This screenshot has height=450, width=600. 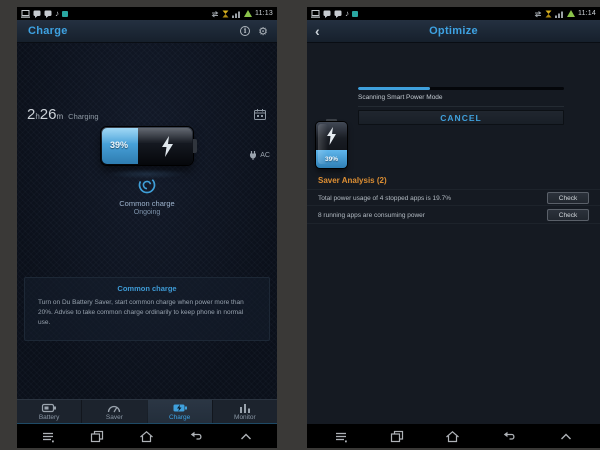 I want to click on back-arrow-icon: ‹, so click(x=317, y=31).